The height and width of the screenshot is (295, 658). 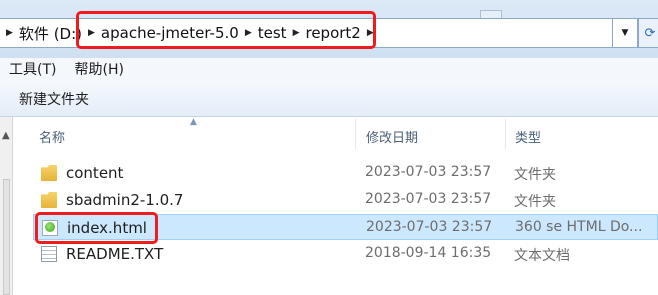 What do you see at coordinates (125, 200) in the screenshot?
I see `file-name: sbadmin2-1.0.7` at bounding box center [125, 200].